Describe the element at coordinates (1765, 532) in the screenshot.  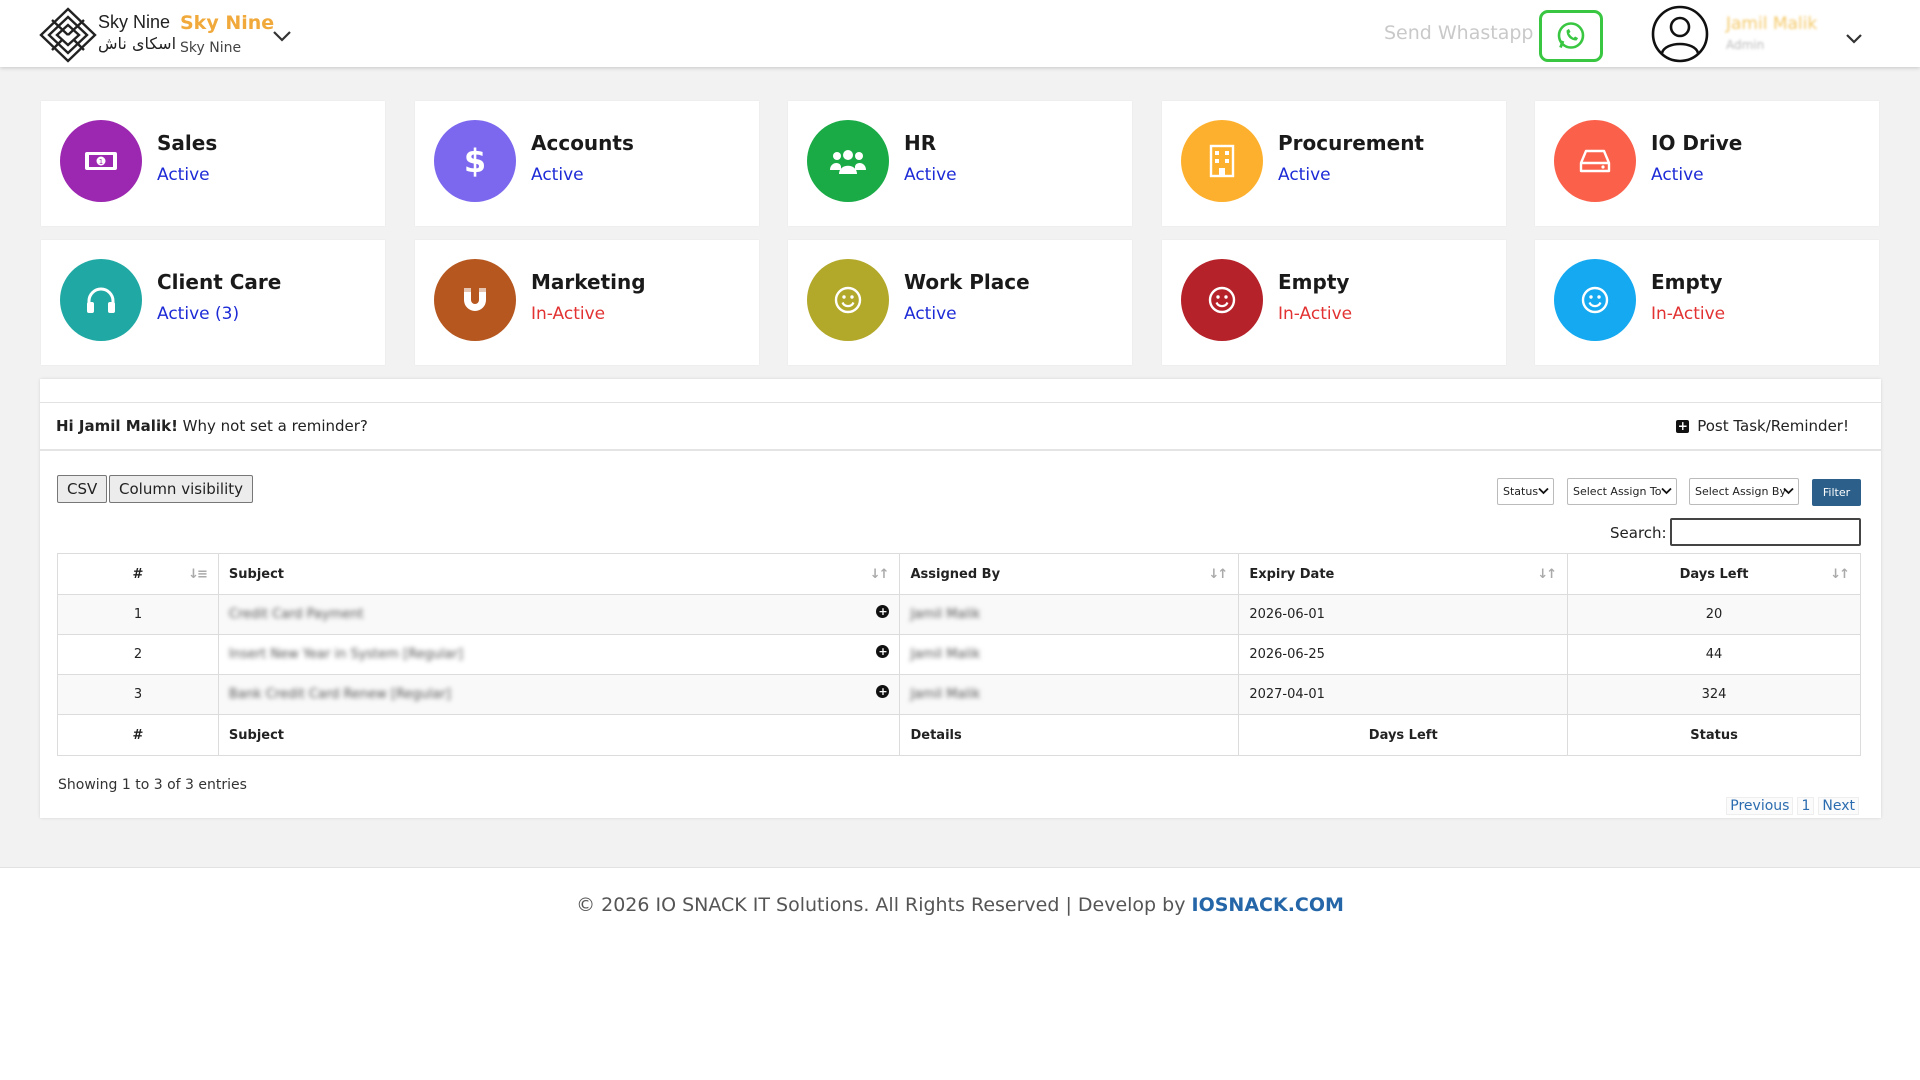
I see `search-input` at that location.